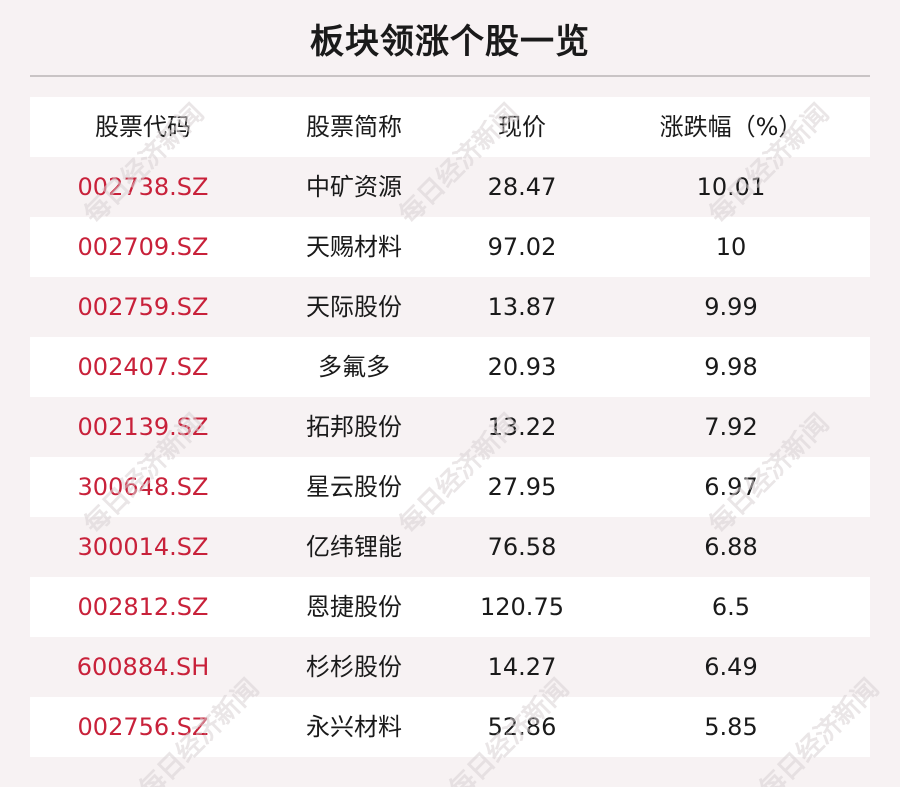 This screenshot has width=900, height=787. What do you see at coordinates (450, 307) in the screenshot?
I see `table-row: 002759.SZ 天际股份 13.87 9.99` at bounding box center [450, 307].